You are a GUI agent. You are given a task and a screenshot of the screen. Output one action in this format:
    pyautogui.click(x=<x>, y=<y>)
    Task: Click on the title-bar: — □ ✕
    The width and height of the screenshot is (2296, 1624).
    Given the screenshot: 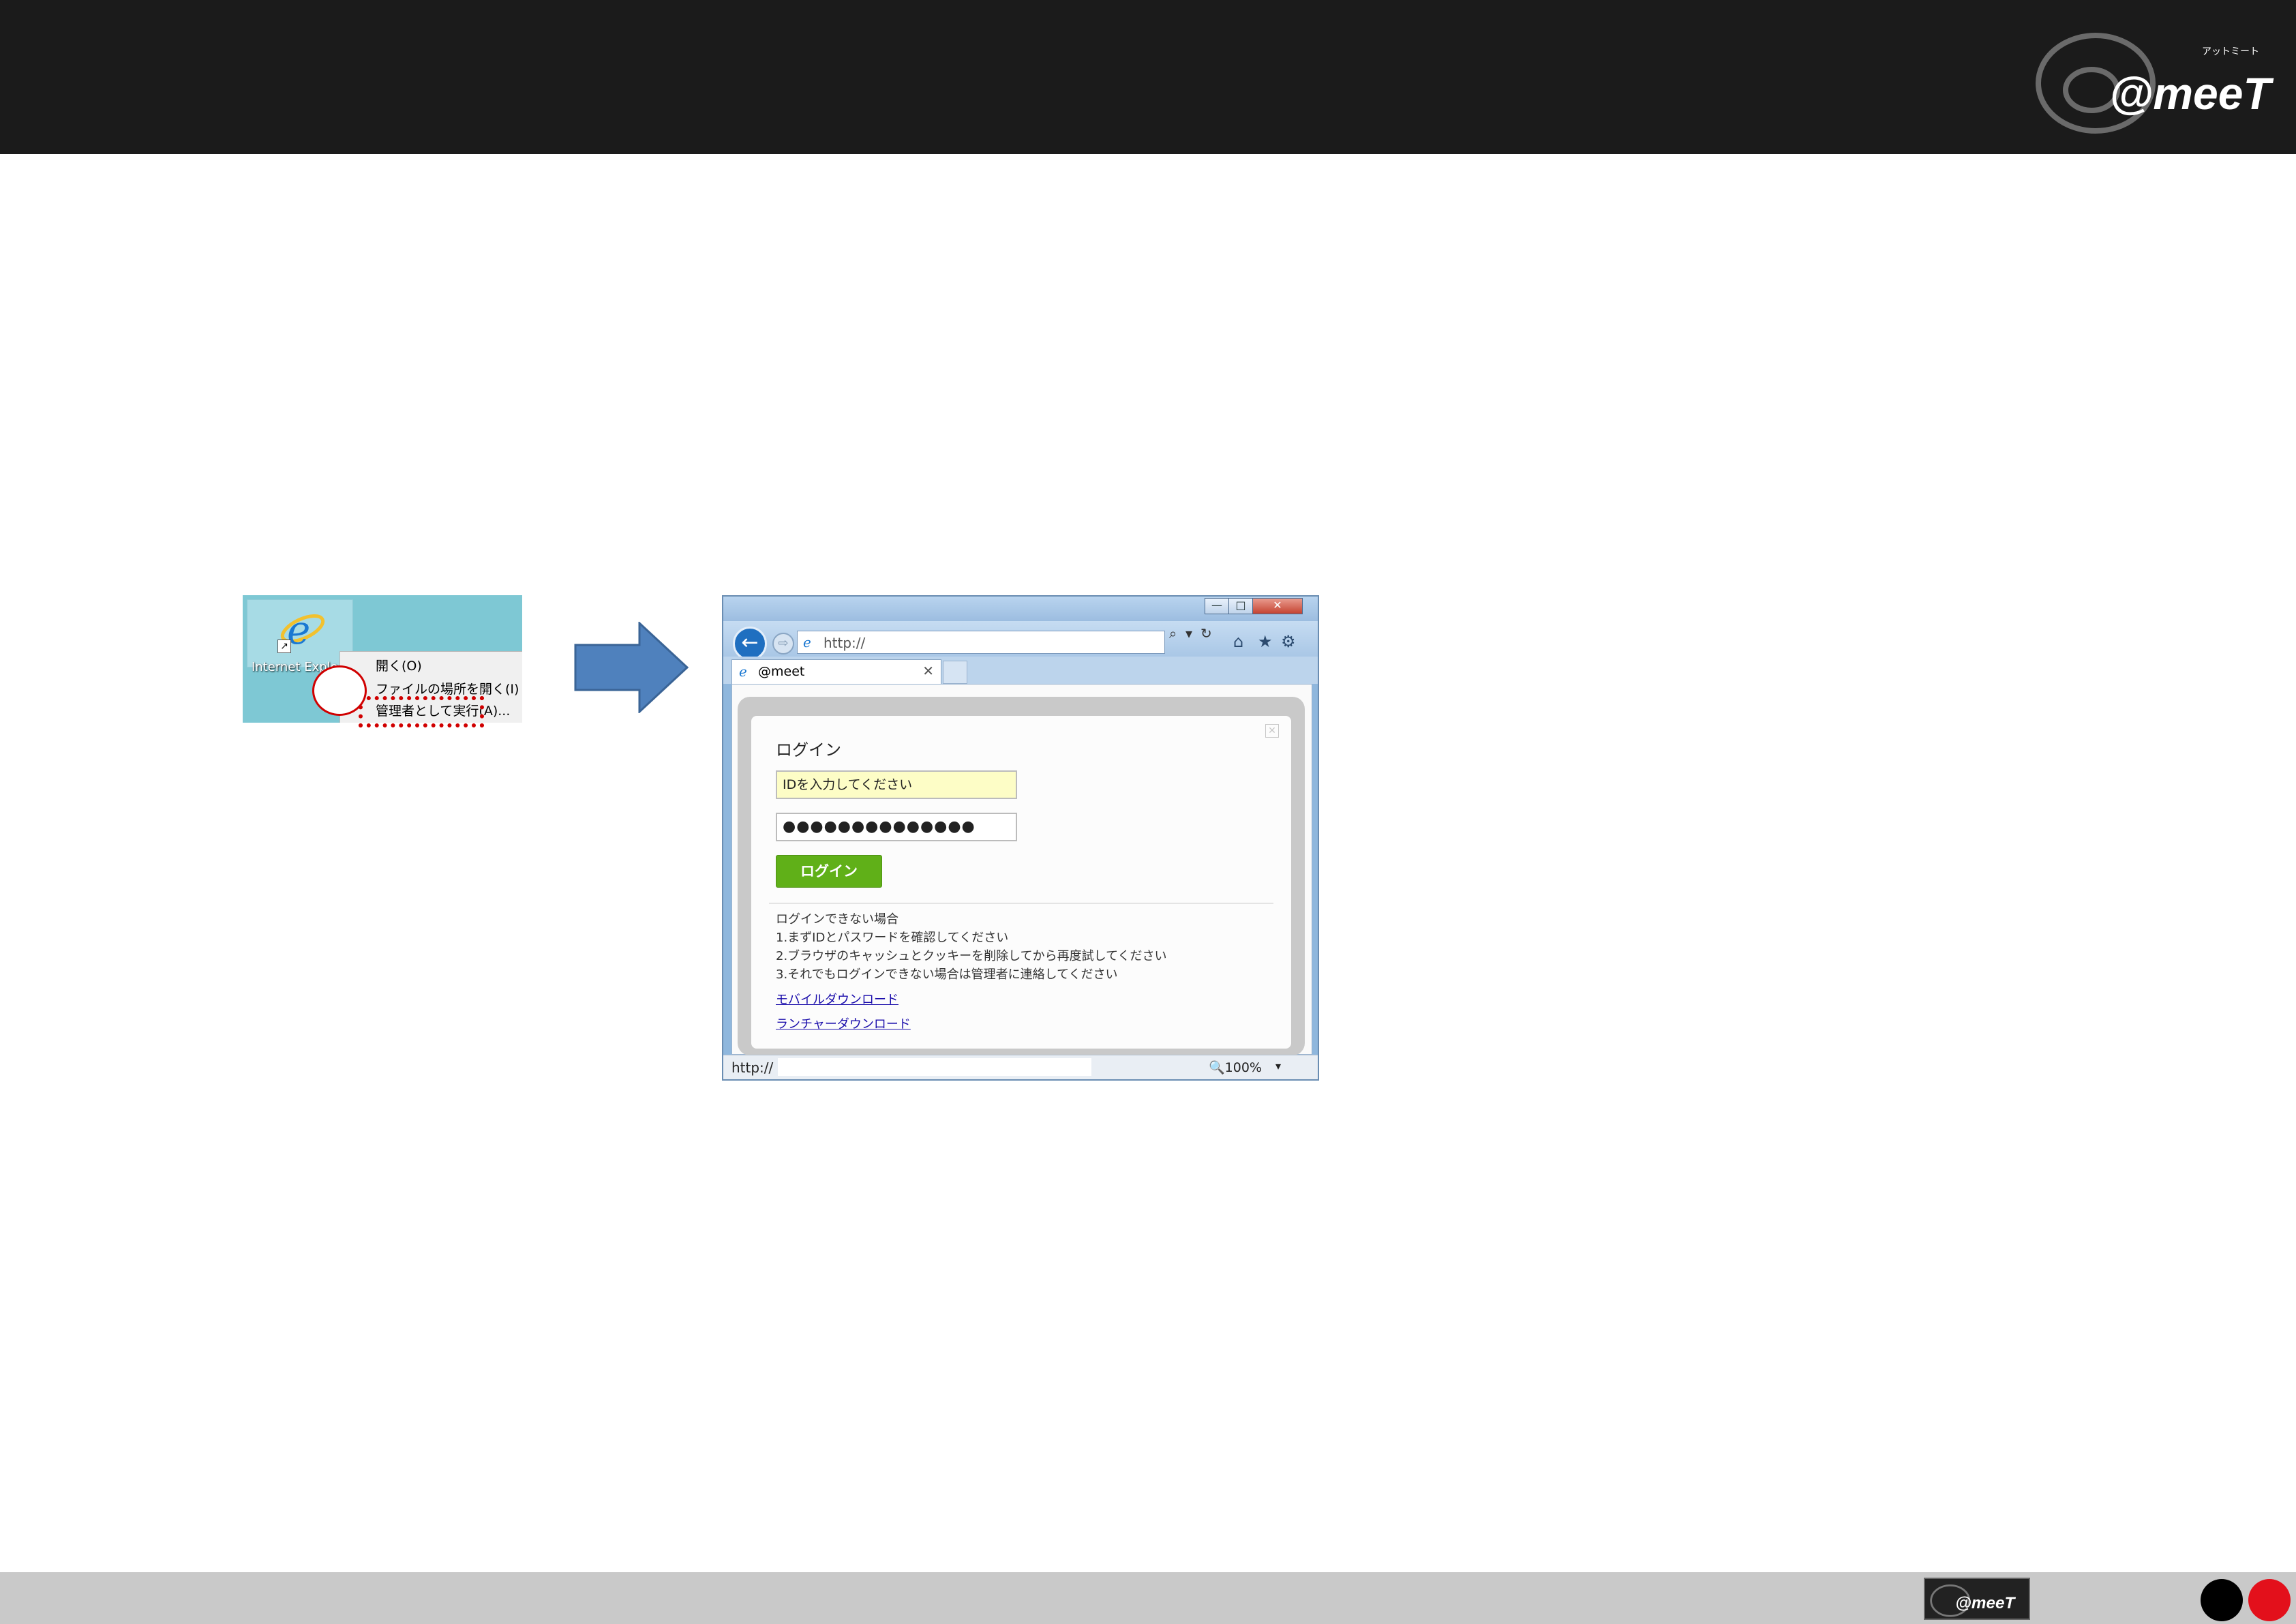 What is the action you would take?
    pyautogui.click(x=1020, y=609)
    